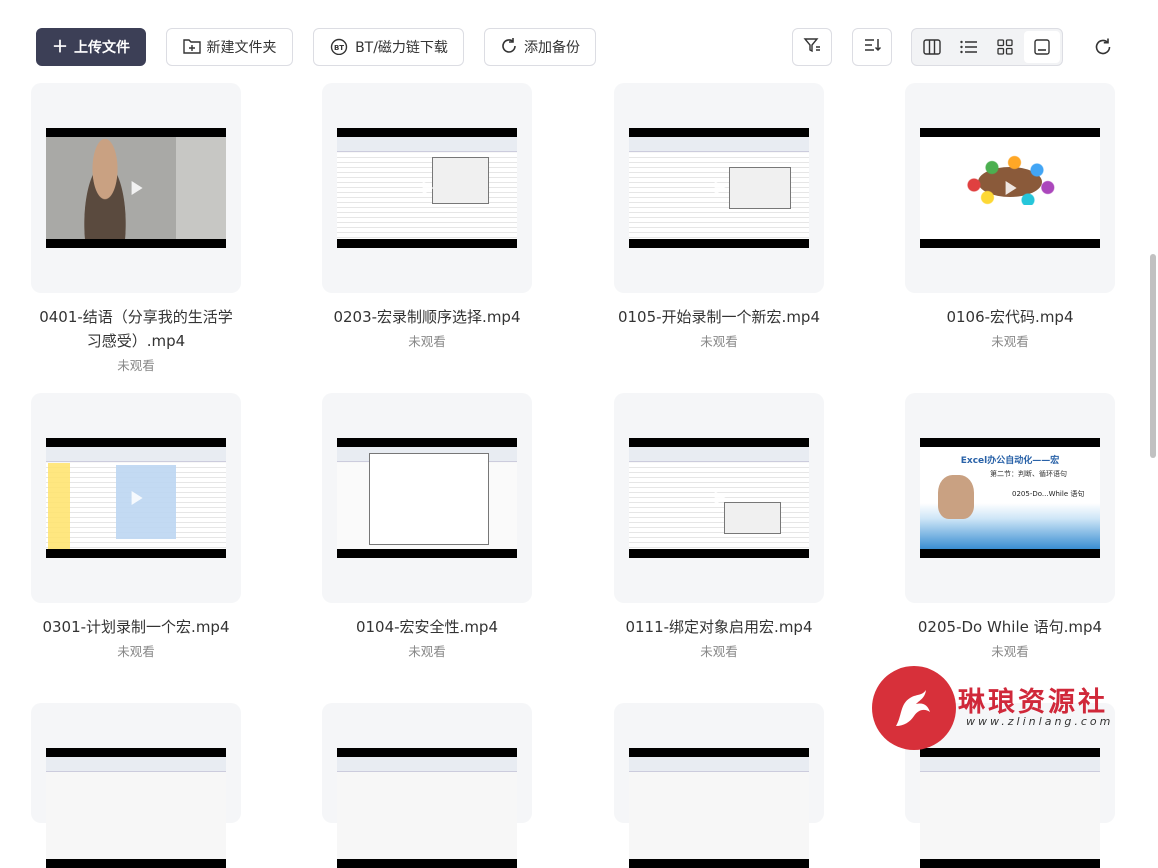 The width and height of the screenshot is (1158, 868). Describe the element at coordinates (719, 317) in the screenshot. I see `file-name: 0105-开始录制一个新宏.mp4` at that location.